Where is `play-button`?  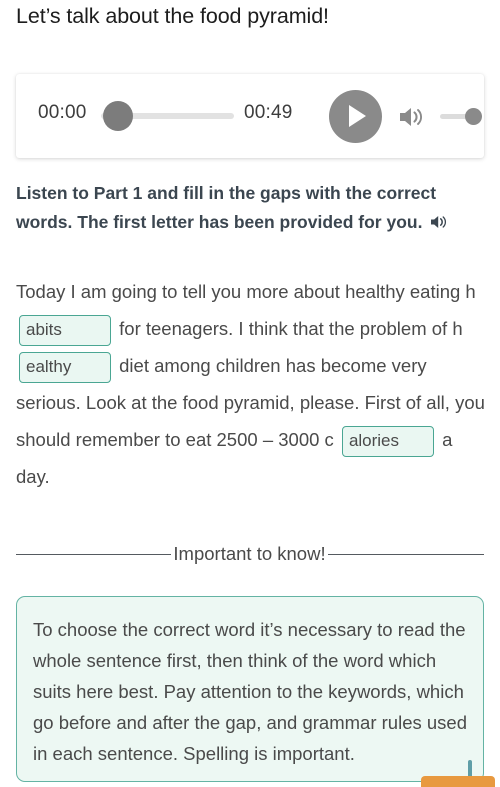
play-button is located at coordinates (355, 116).